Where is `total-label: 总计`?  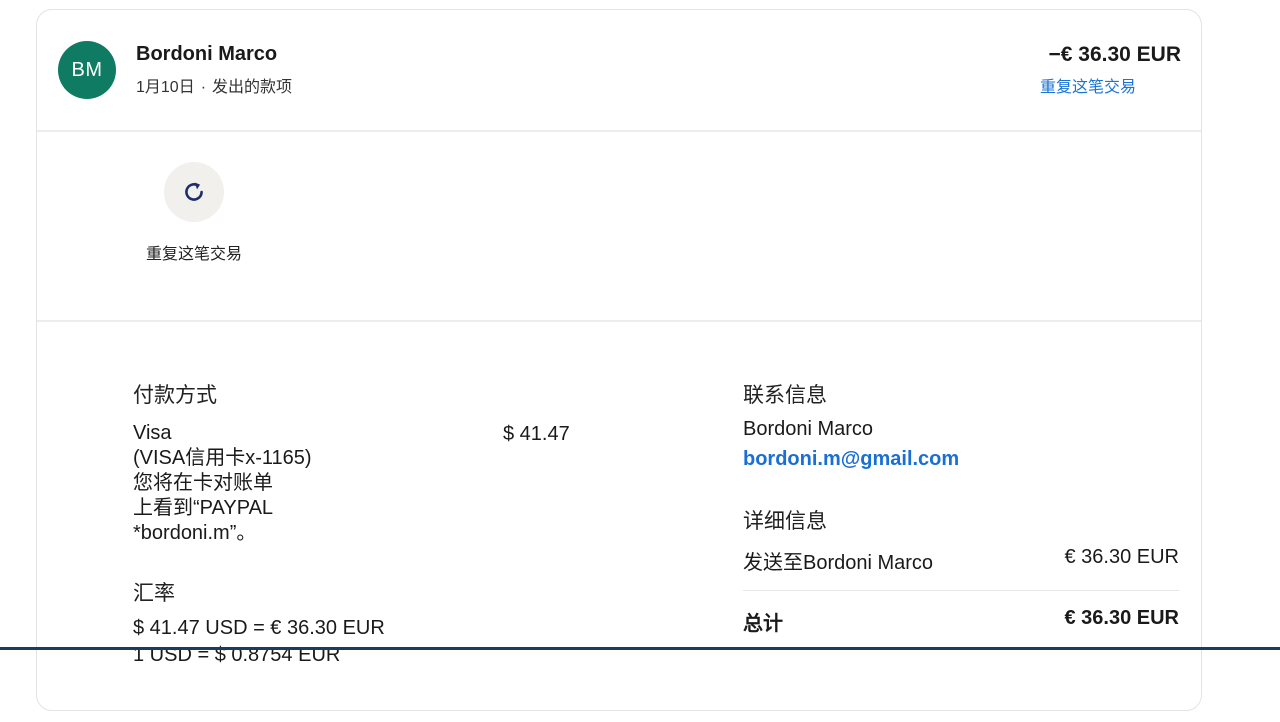
total-label: 总计 is located at coordinates (763, 624).